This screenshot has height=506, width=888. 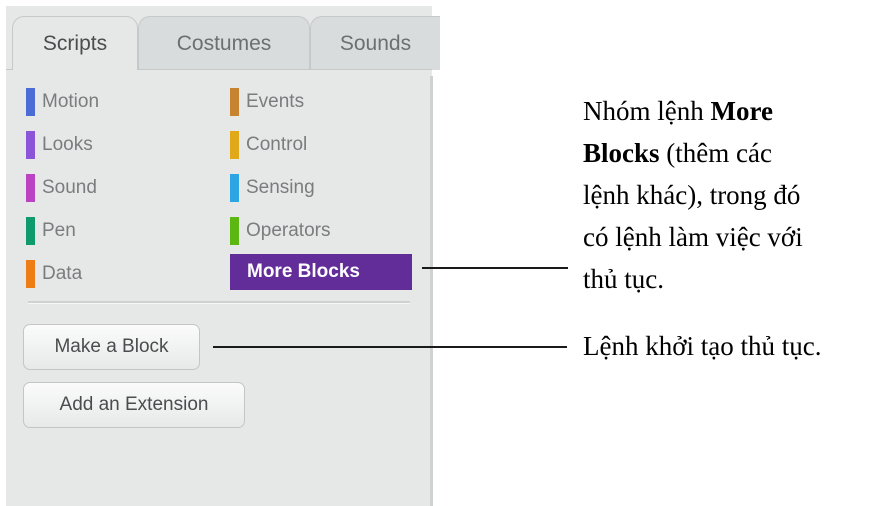 What do you see at coordinates (280, 187) in the screenshot?
I see `category-label: Sensing` at bounding box center [280, 187].